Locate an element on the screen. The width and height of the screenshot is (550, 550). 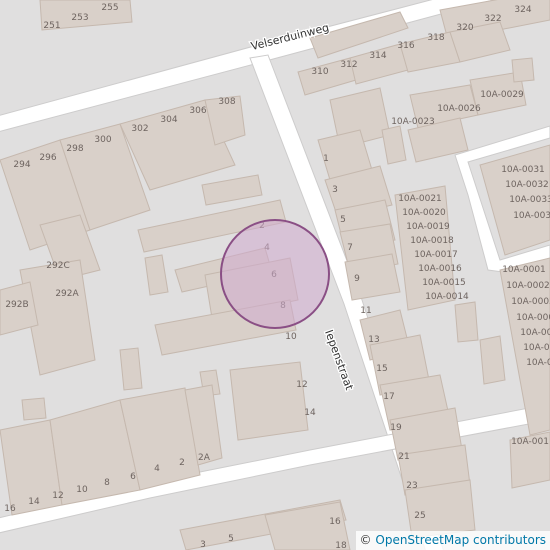
house-number: 17 is located at coordinates (388, 397).